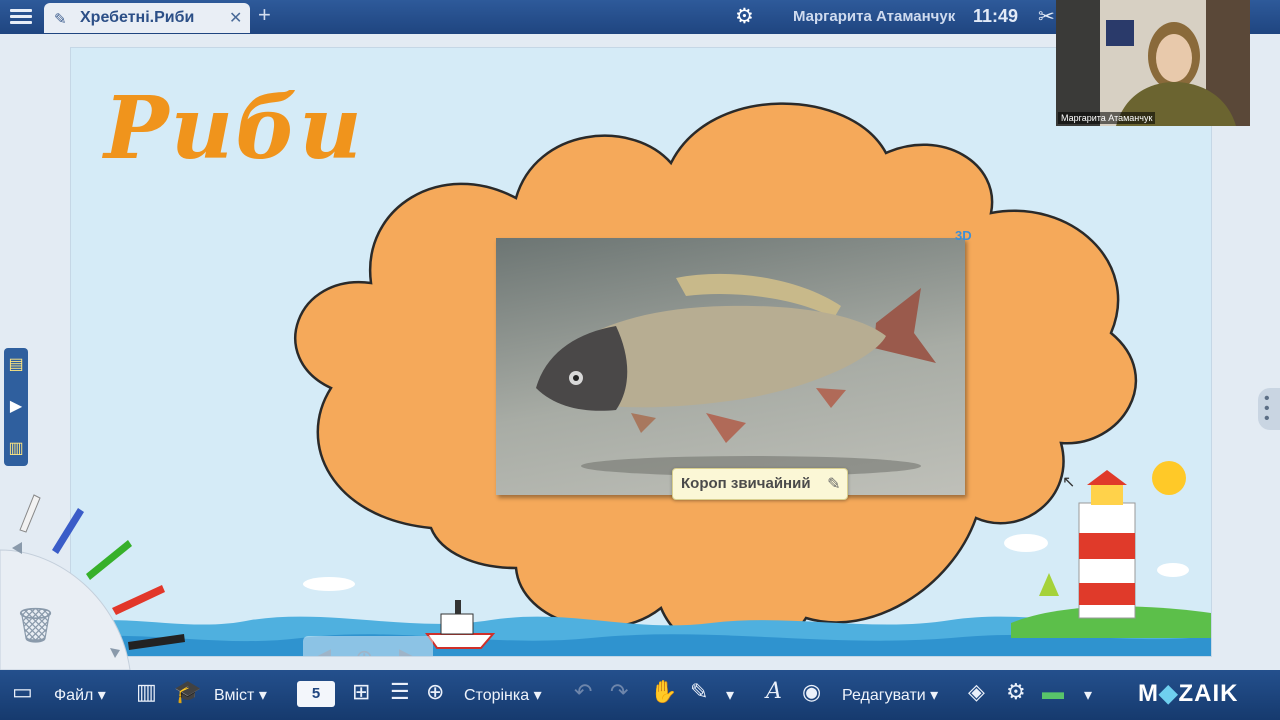 The image size is (1280, 720). Describe the element at coordinates (730, 695) in the screenshot. I see `draw-dropdown-icon: ▾` at that location.